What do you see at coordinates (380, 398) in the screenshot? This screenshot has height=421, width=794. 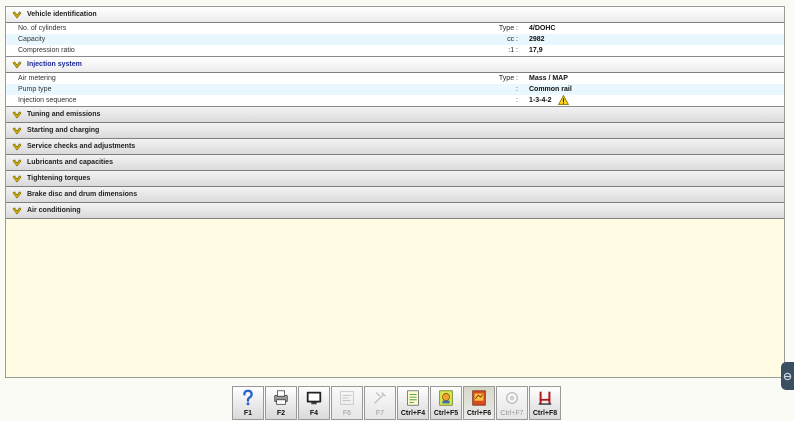 I see `tool-icon` at bounding box center [380, 398].